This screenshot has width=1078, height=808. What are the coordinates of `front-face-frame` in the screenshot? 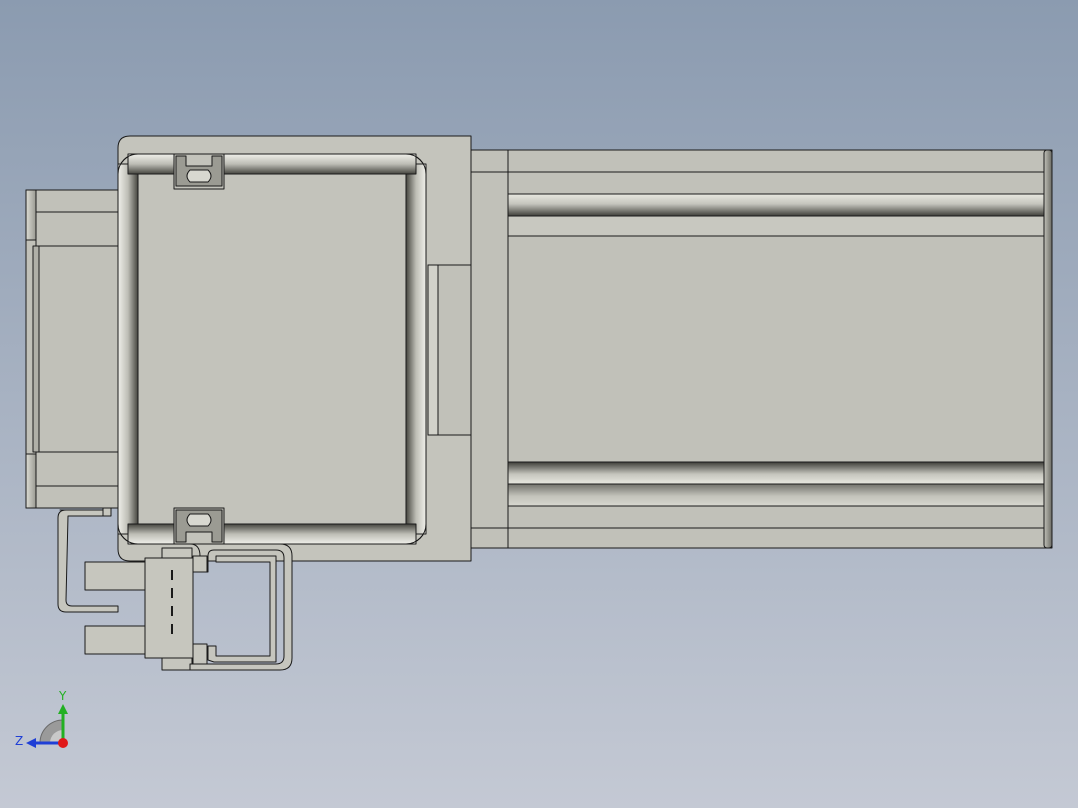 It's located at (272, 349).